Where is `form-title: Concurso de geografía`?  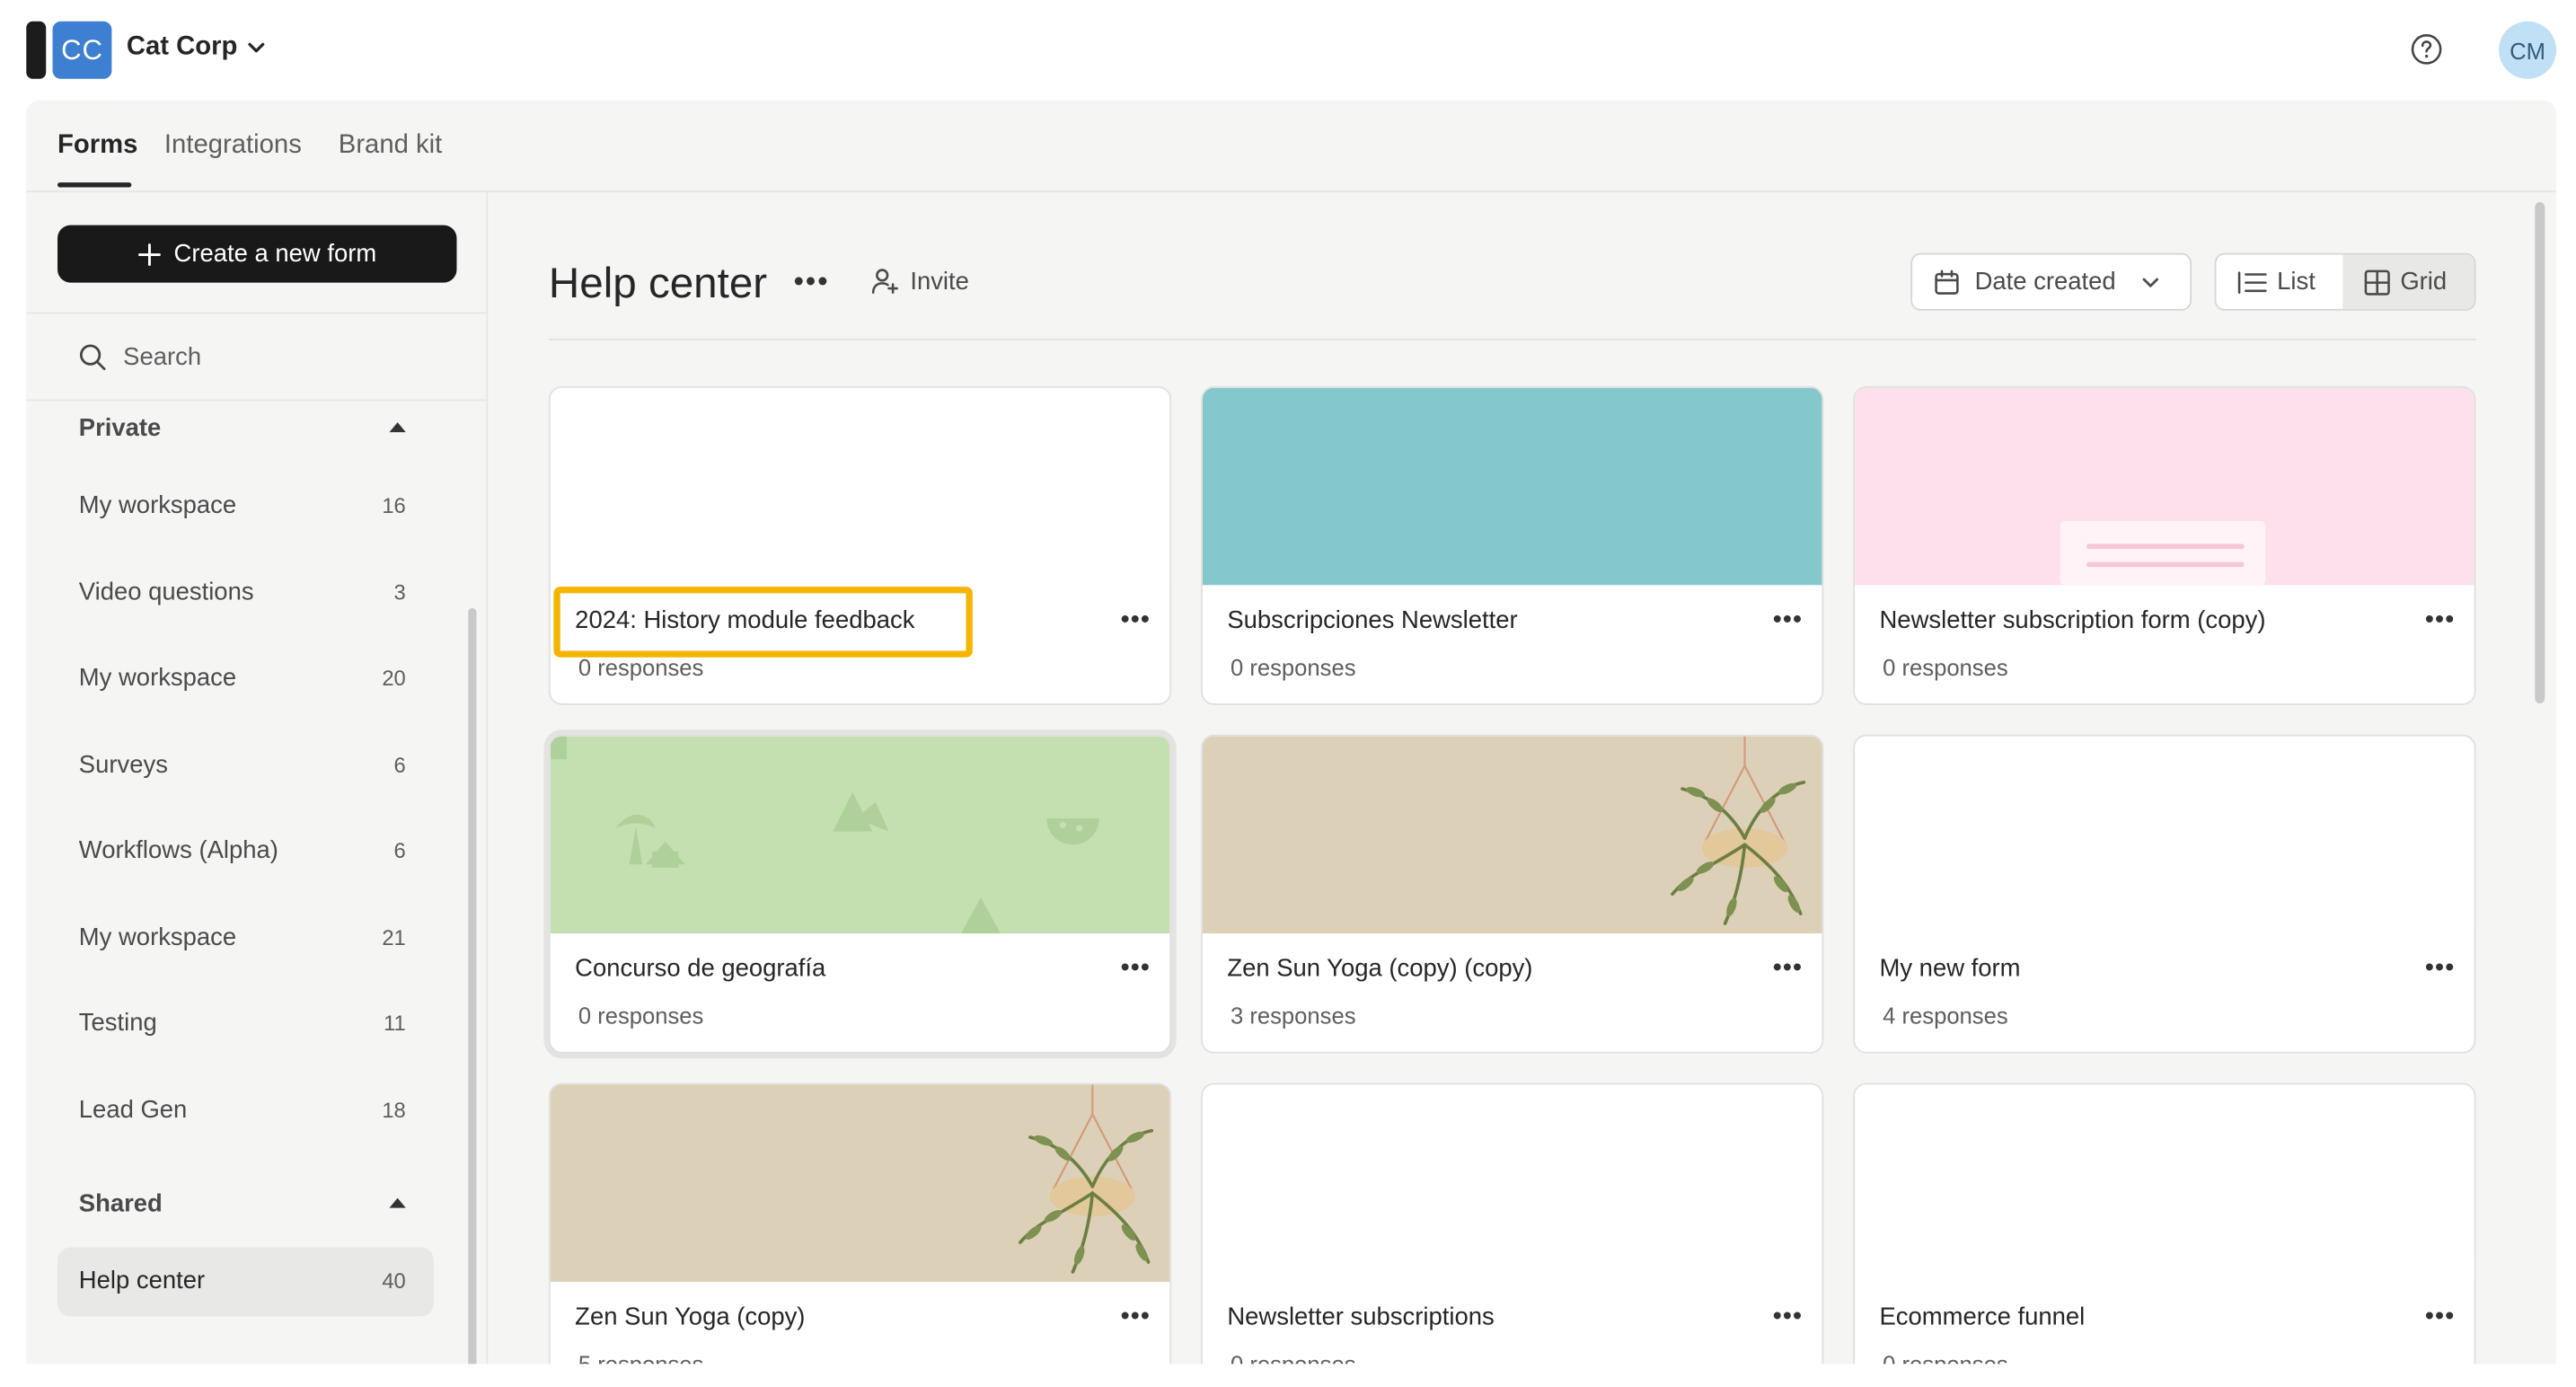 form-title: Concurso de geografía is located at coordinates (700, 968).